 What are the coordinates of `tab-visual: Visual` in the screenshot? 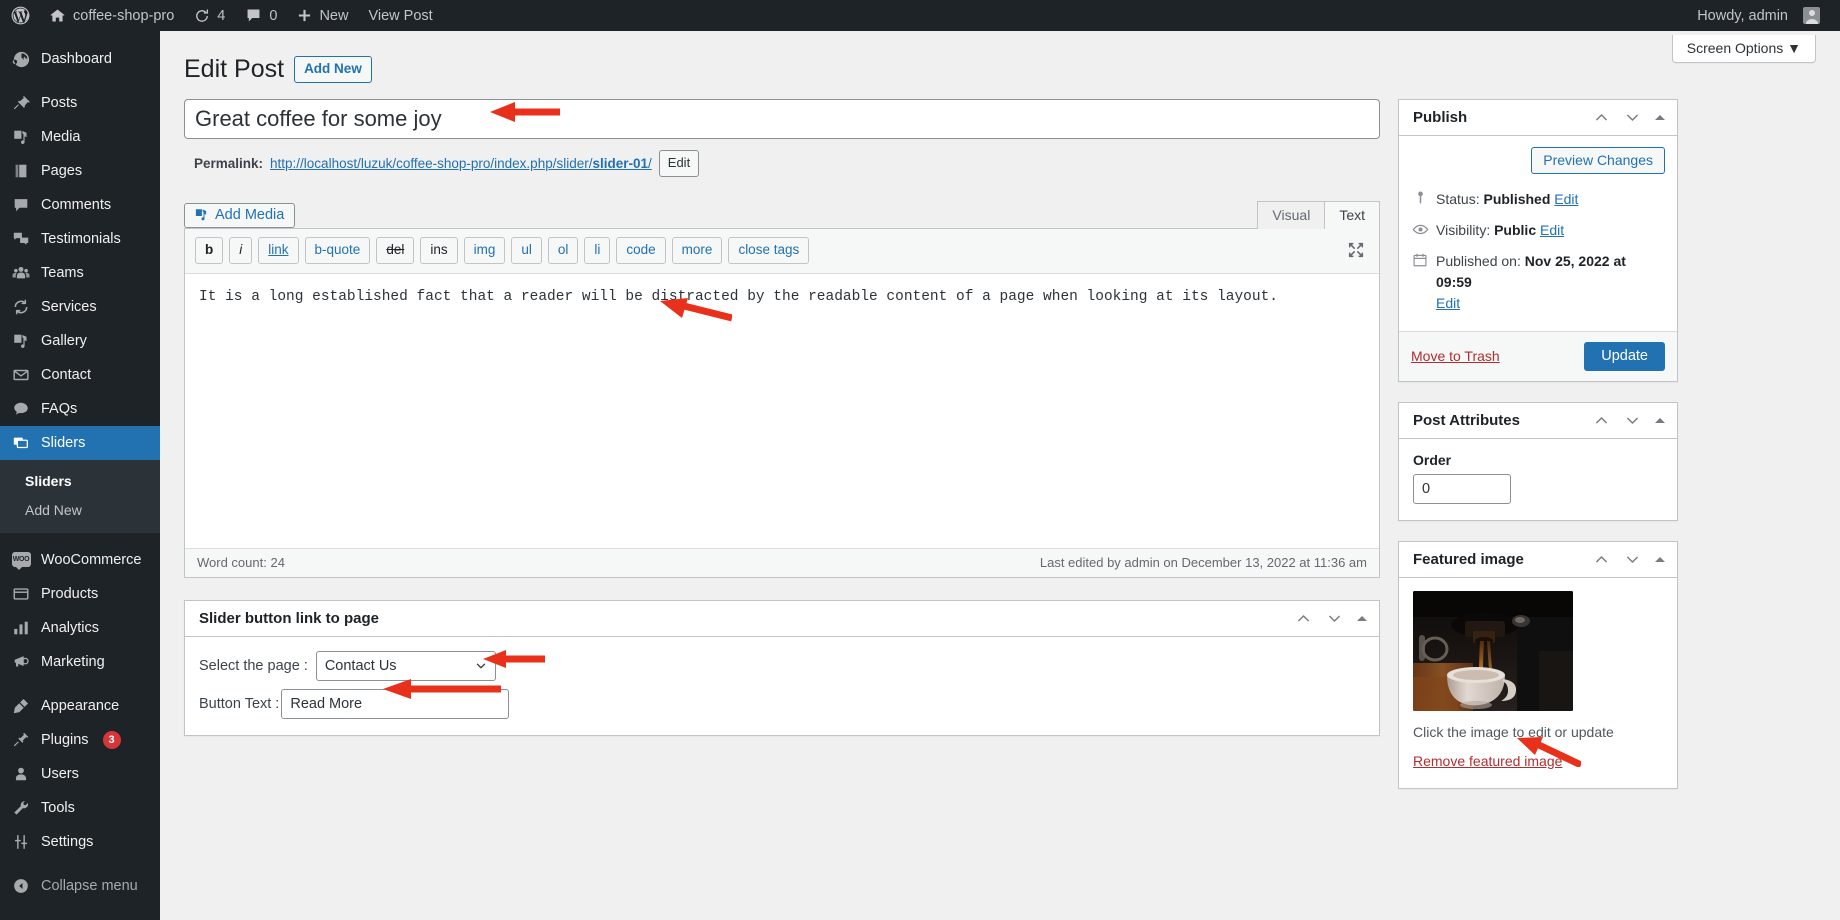 It's located at (1291, 214).